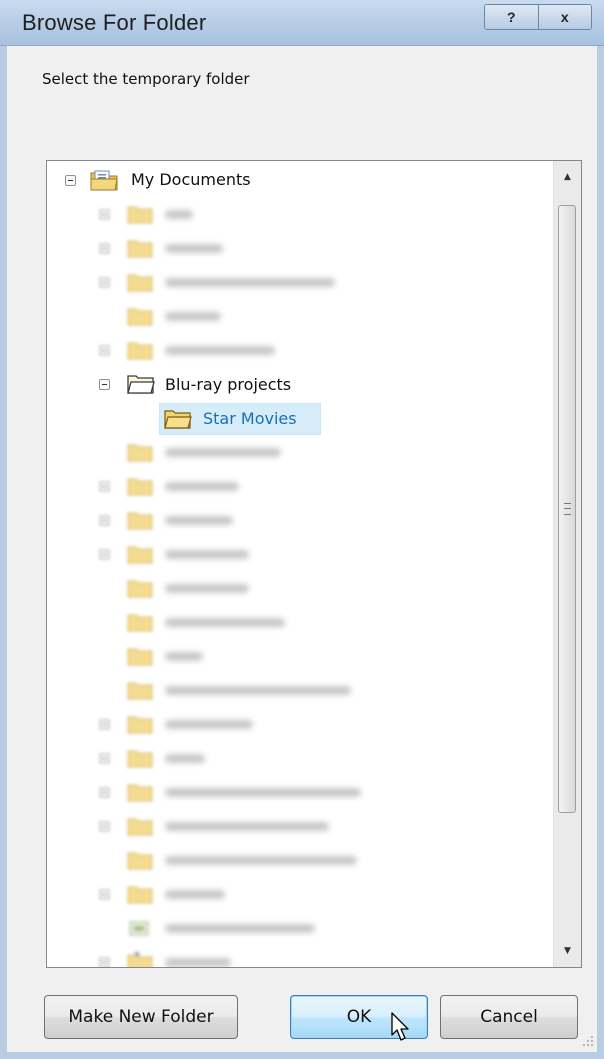 The height and width of the screenshot is (1059, 604). What do you see at coordinates (197, 419) in the screenshot?
I see `tree-item-star-movies: Star Movies` at bounding box center [197, 419].